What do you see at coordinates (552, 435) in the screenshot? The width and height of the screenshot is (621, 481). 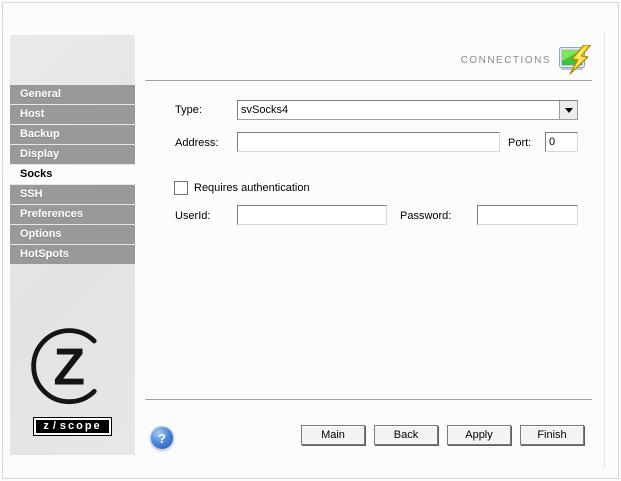 I see `finish-button: Finish` at bounding box center [552, 435].